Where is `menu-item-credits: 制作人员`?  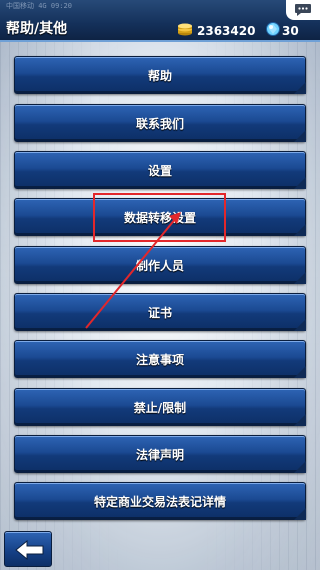
menu-item-credits: 制作人员 is located at coordinates (160, 265).